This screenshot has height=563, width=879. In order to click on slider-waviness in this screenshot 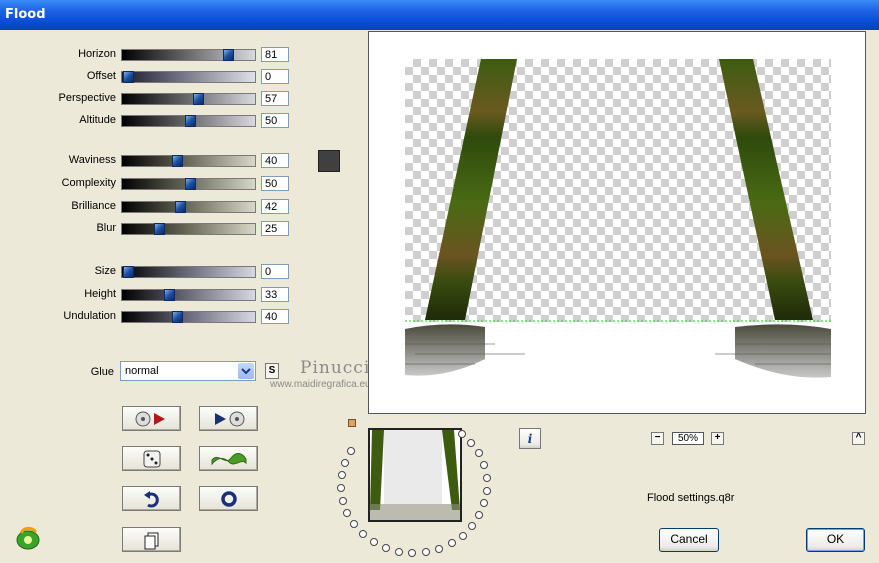, I will do `click(188, 161)`.